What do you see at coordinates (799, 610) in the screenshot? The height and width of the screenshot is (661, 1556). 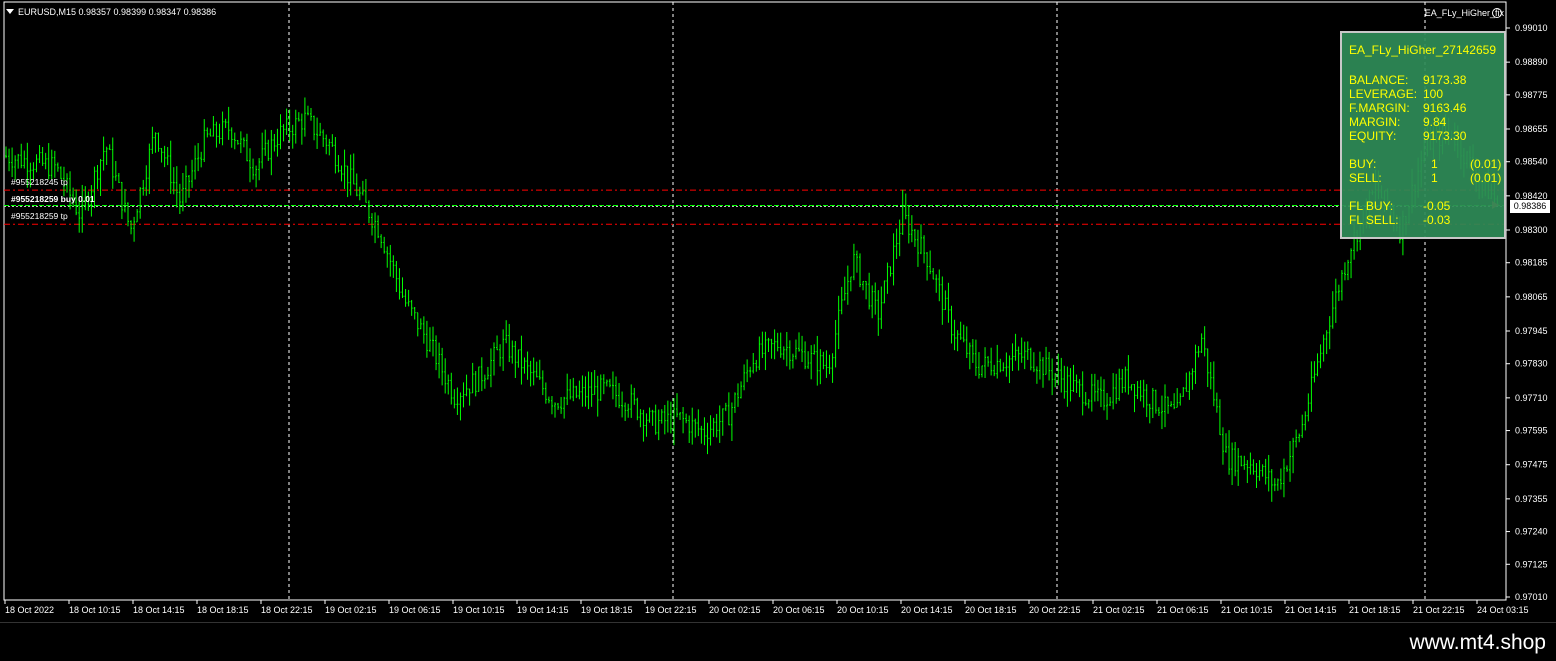 I see `x-tick-label-12: 20 Oct 06:15` at bounding box center [799, 610].